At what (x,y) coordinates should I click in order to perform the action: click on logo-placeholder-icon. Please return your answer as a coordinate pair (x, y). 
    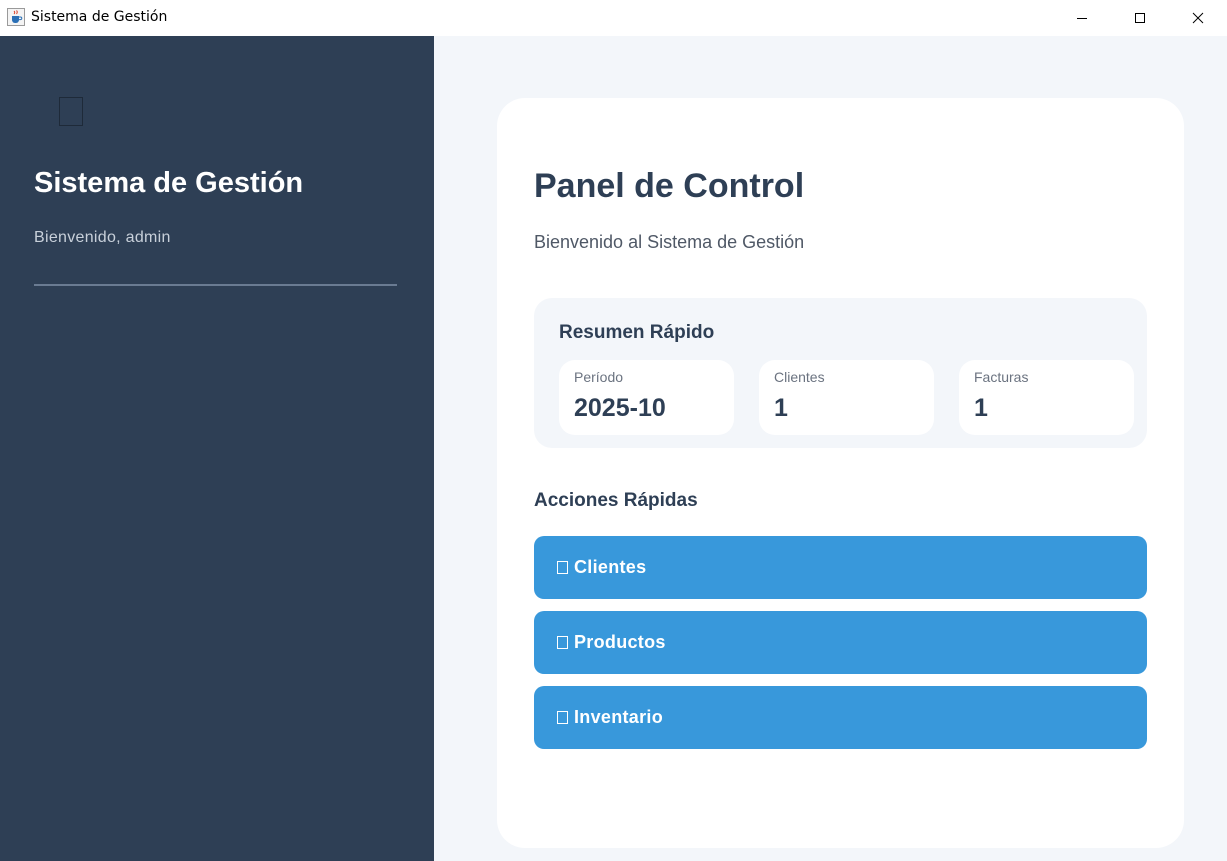
    Looking at the image, I should click on (71, 111).